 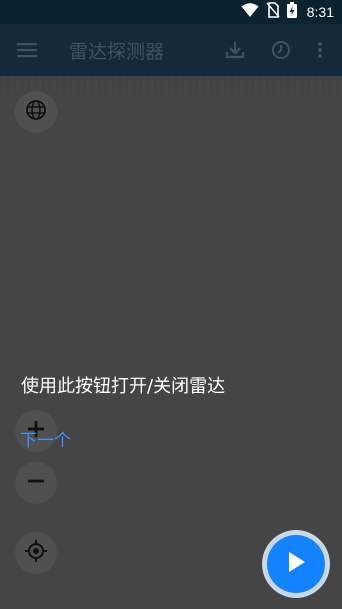 I want to click on crosshair-icon, so click(x=36, y=553).